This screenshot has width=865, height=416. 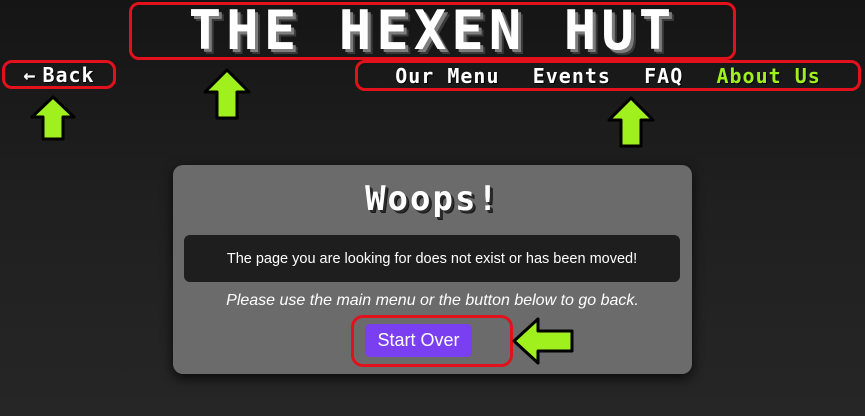 I want to click on nav-highlight-box: Our Menu Events FAQ About Us, so click(x=608, y=75).